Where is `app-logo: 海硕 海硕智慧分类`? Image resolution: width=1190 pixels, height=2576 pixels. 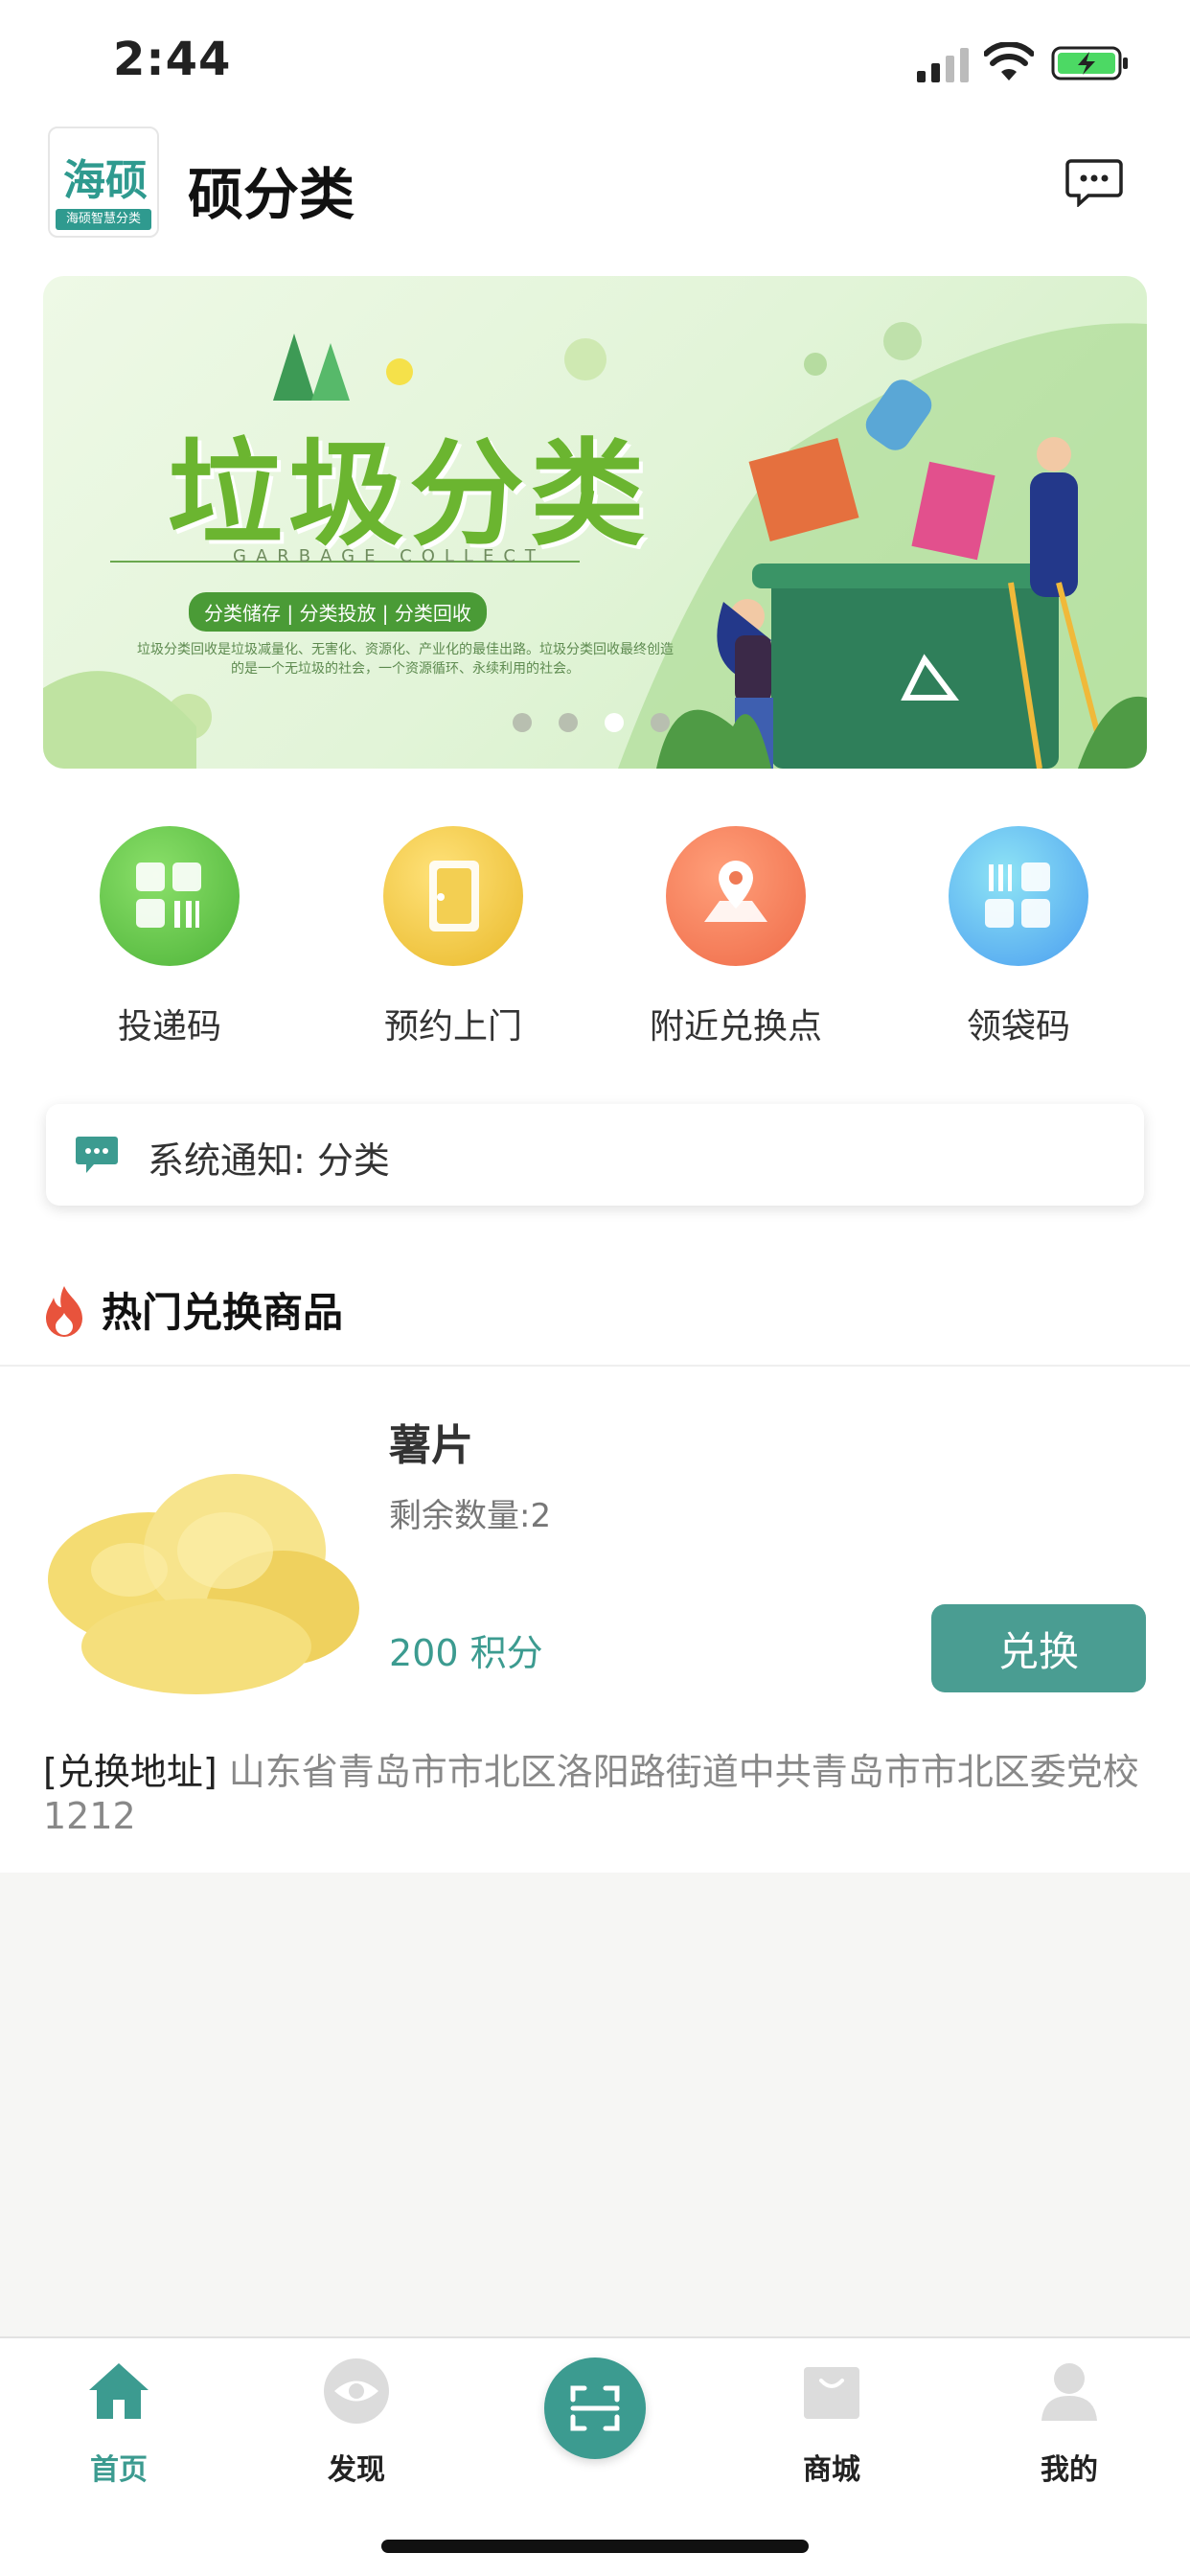
app-logo: 海硕 海硕智慧分类 is located at coordinates (103, 182).